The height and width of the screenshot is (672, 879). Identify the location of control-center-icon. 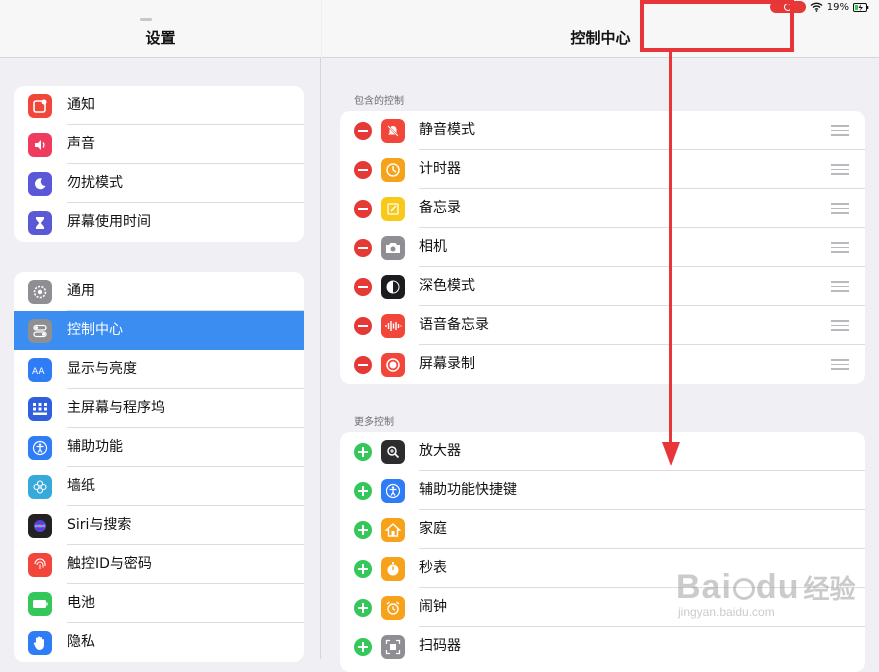
(40, 330).